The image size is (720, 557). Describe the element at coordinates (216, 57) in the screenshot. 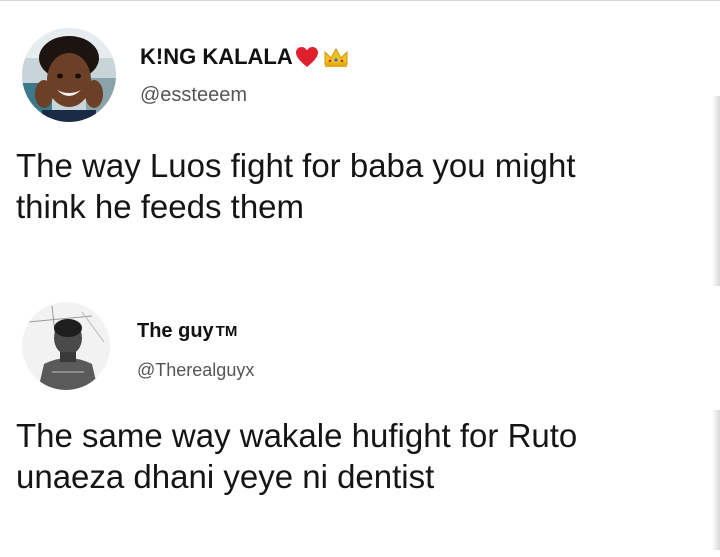

I see `display-name: K!NG KALALA` at that location.